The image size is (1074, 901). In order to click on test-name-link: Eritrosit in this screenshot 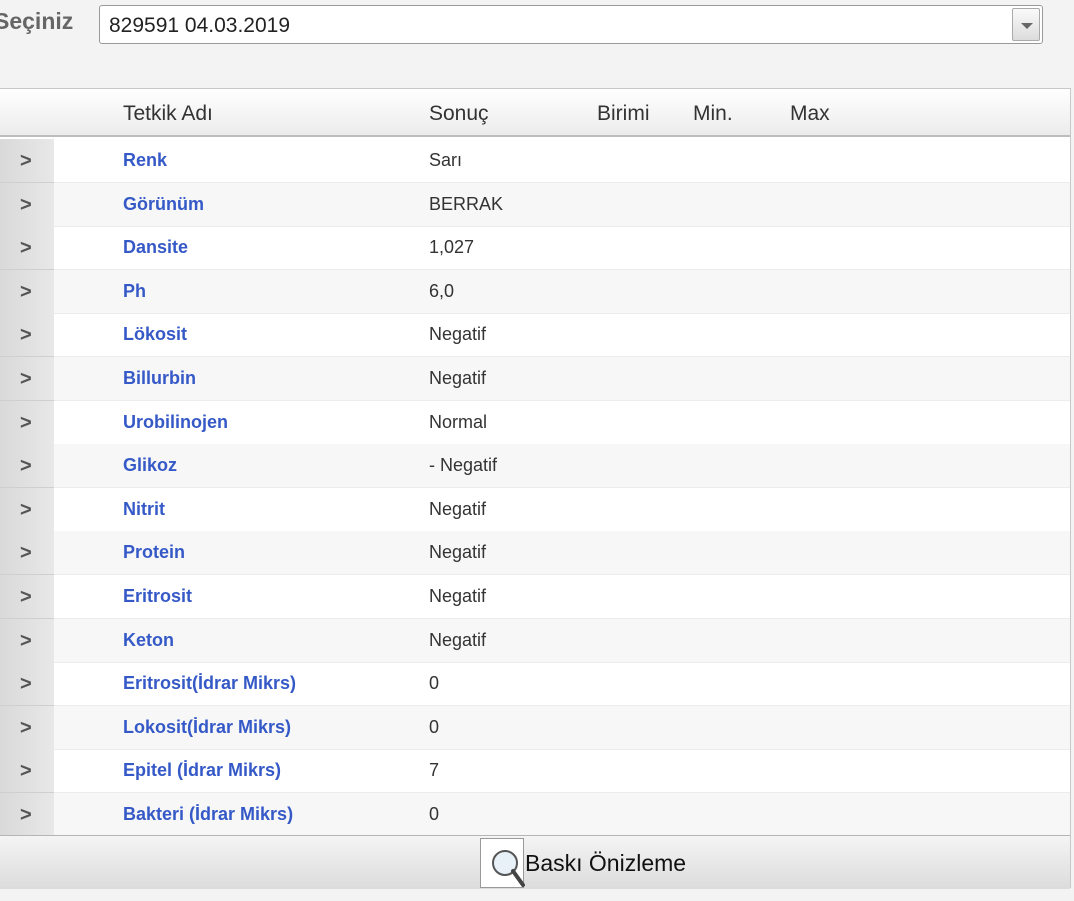, I will do `click(157, 596)`.